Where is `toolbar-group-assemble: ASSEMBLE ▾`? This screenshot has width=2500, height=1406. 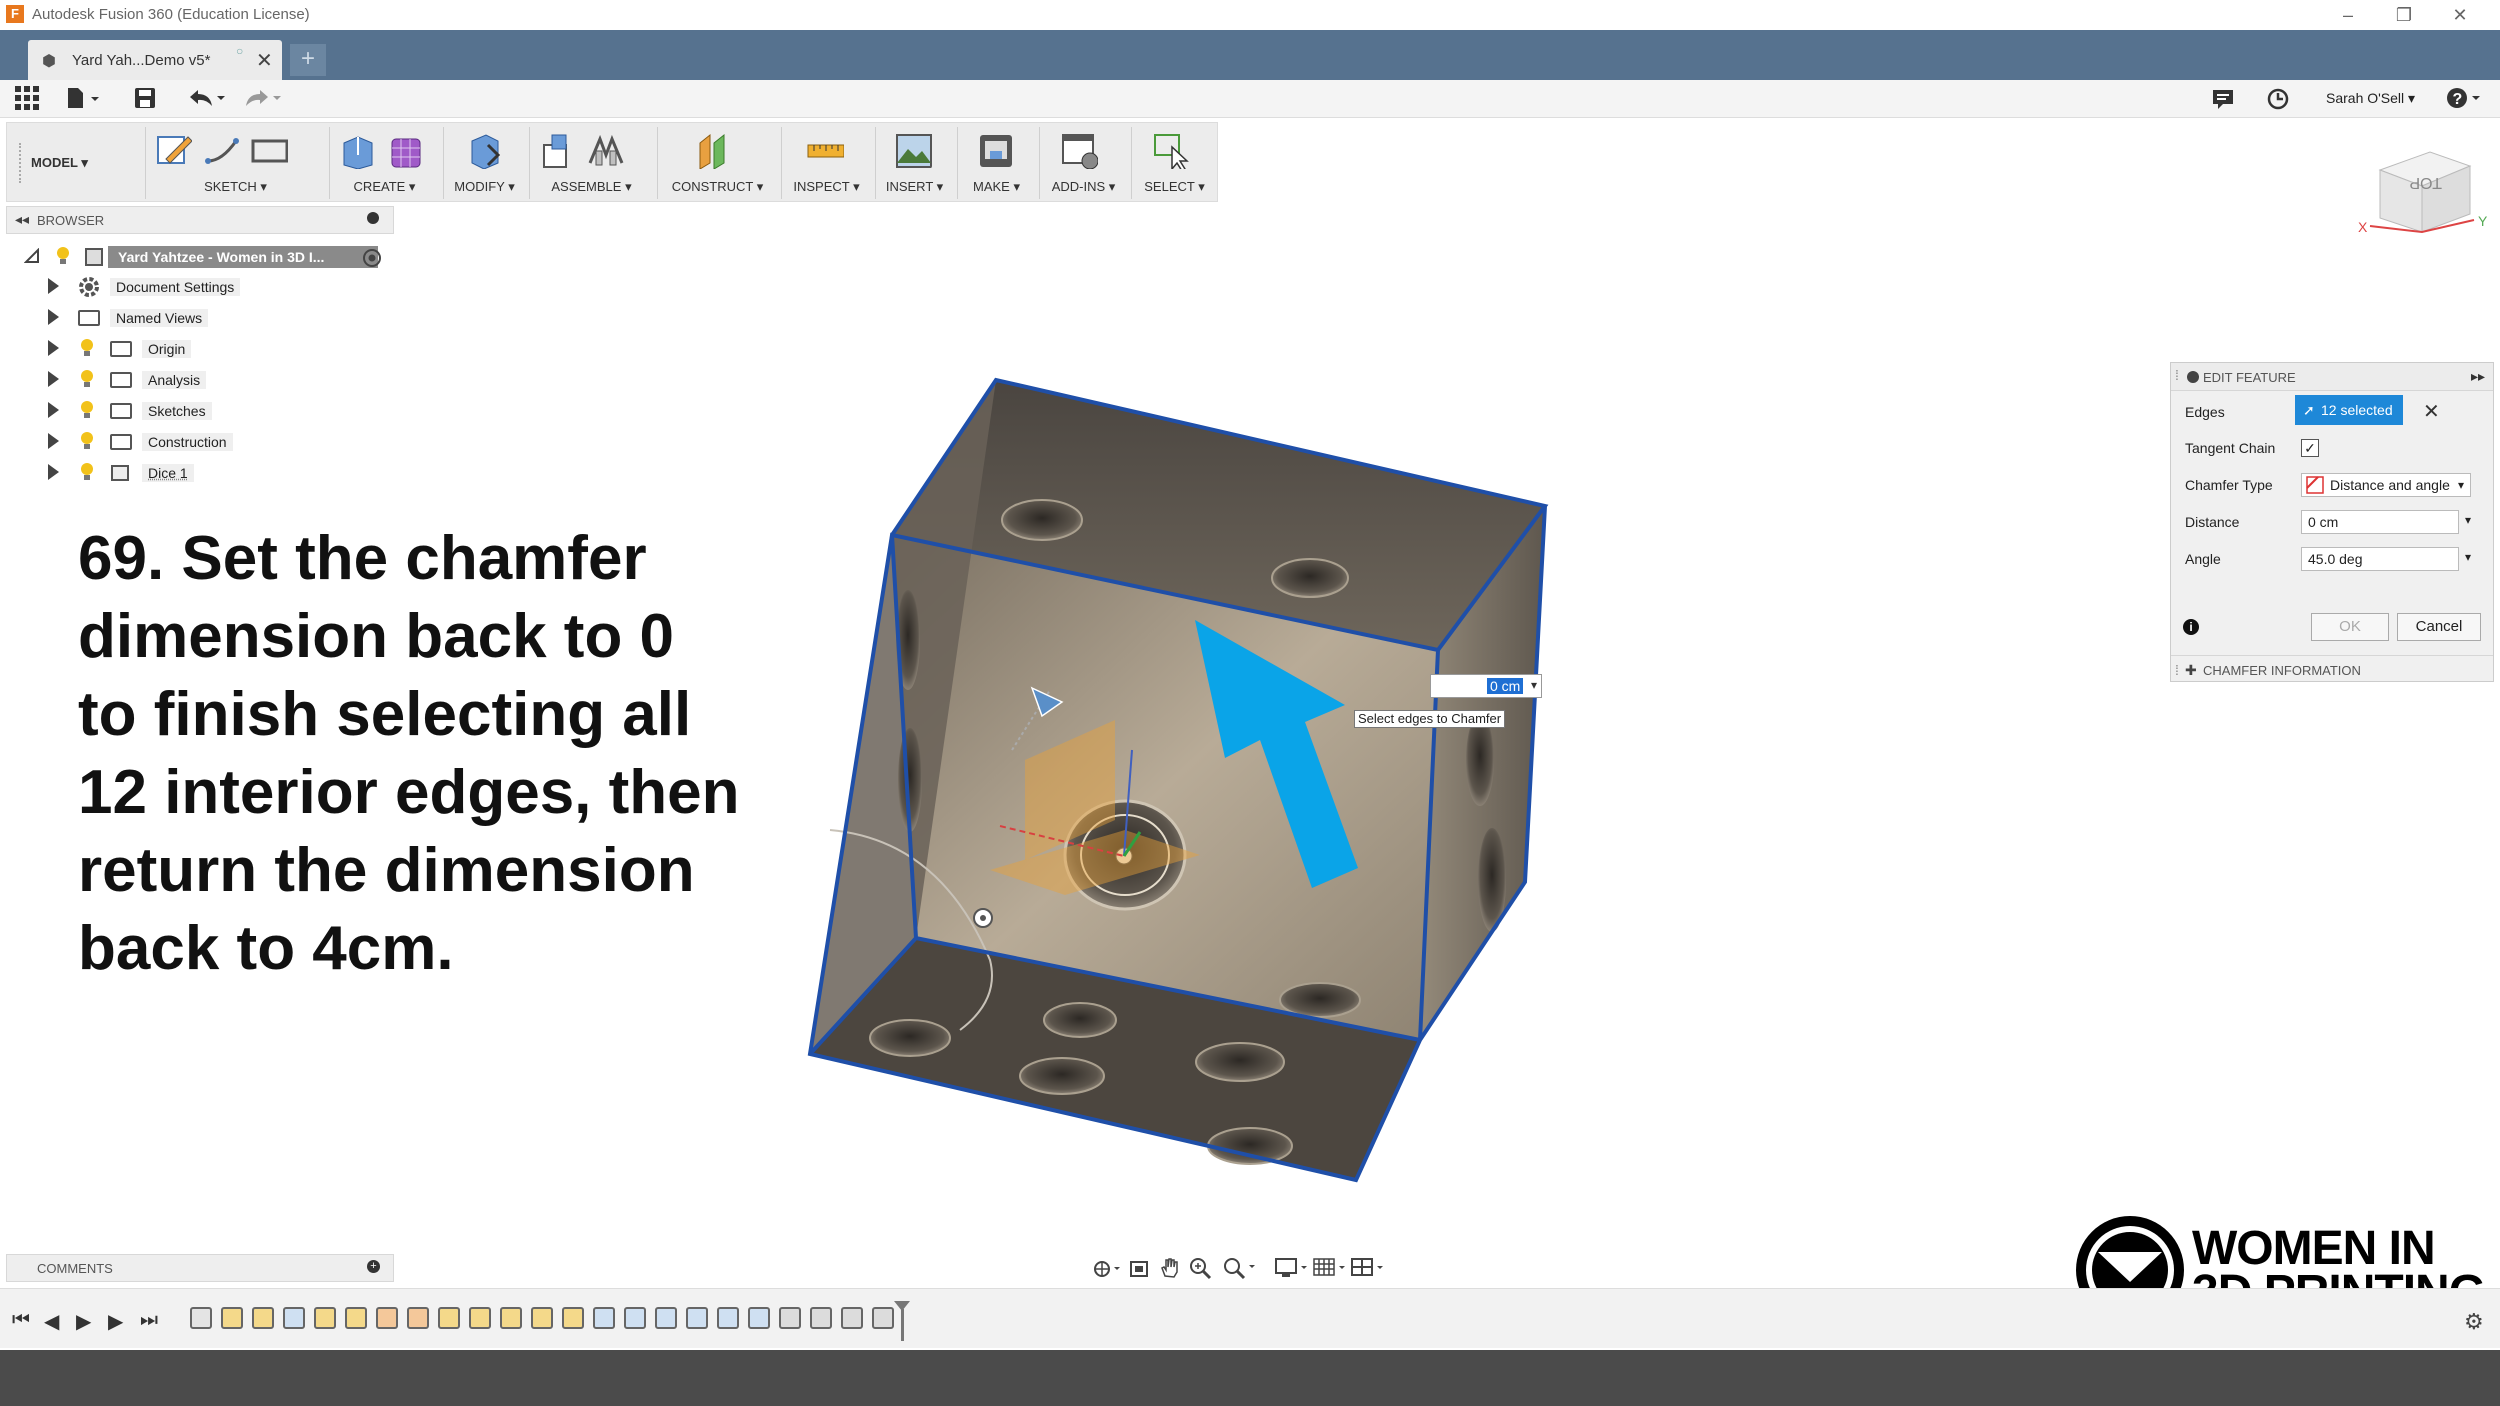
toolbar-group-assemble: ASSEMBLE ▾ is located at coordinates (591, 163).